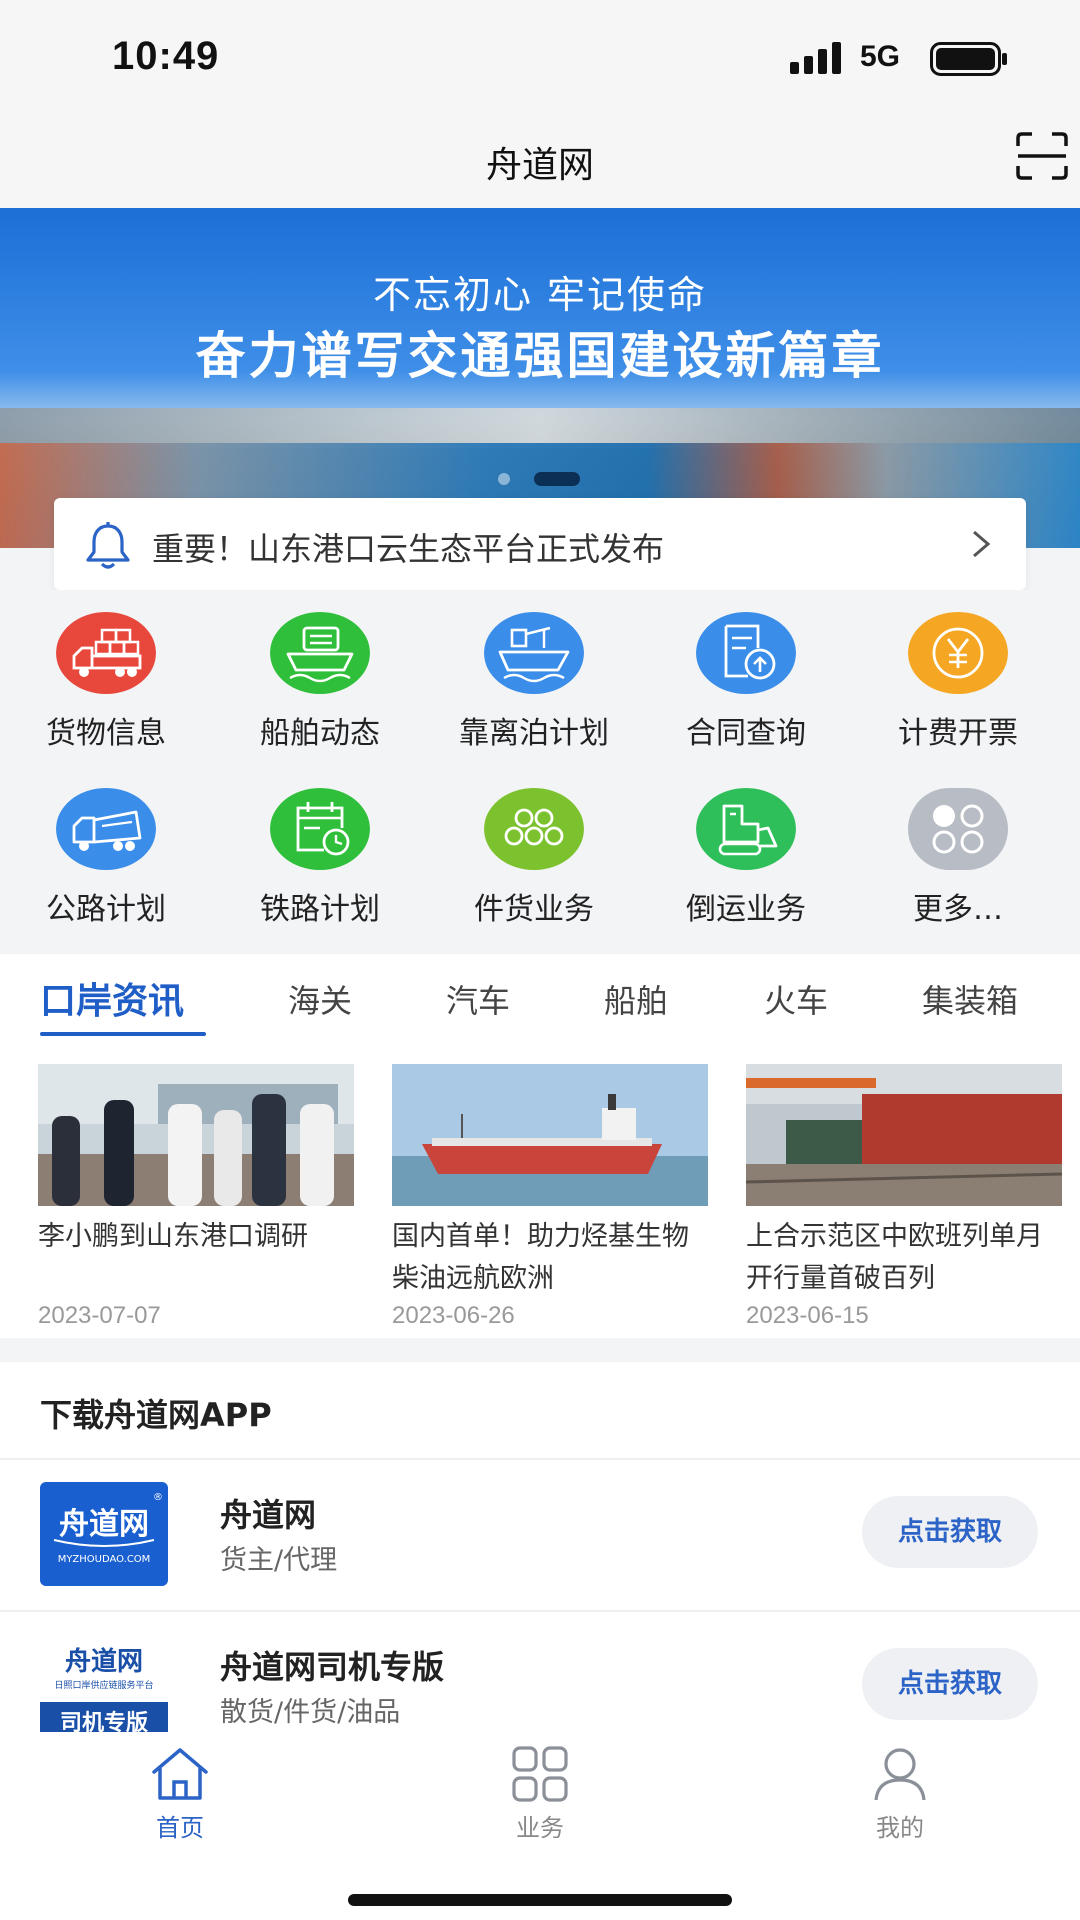 This screenshot has height=1920, width=1080. I want to click on ship-icon, so click(320, 653).